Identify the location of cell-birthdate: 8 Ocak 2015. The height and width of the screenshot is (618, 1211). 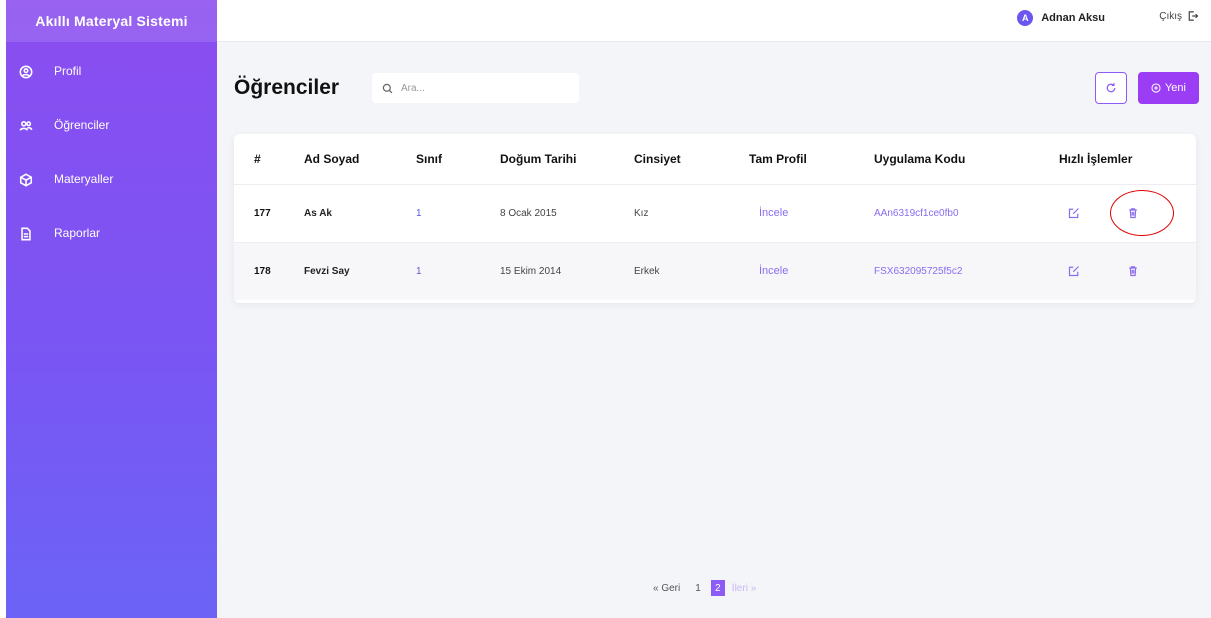
(567, 212).